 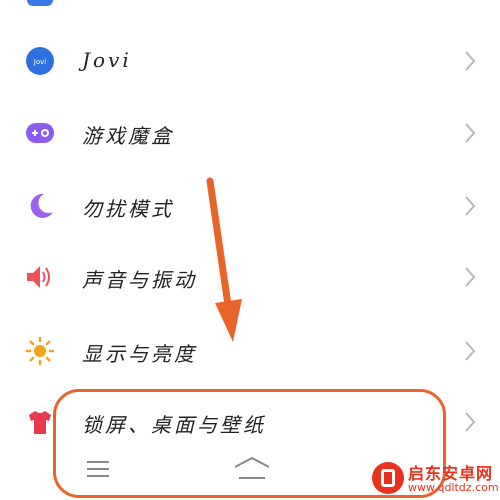 I want to click on home-icon, so click(x=252, y=469).